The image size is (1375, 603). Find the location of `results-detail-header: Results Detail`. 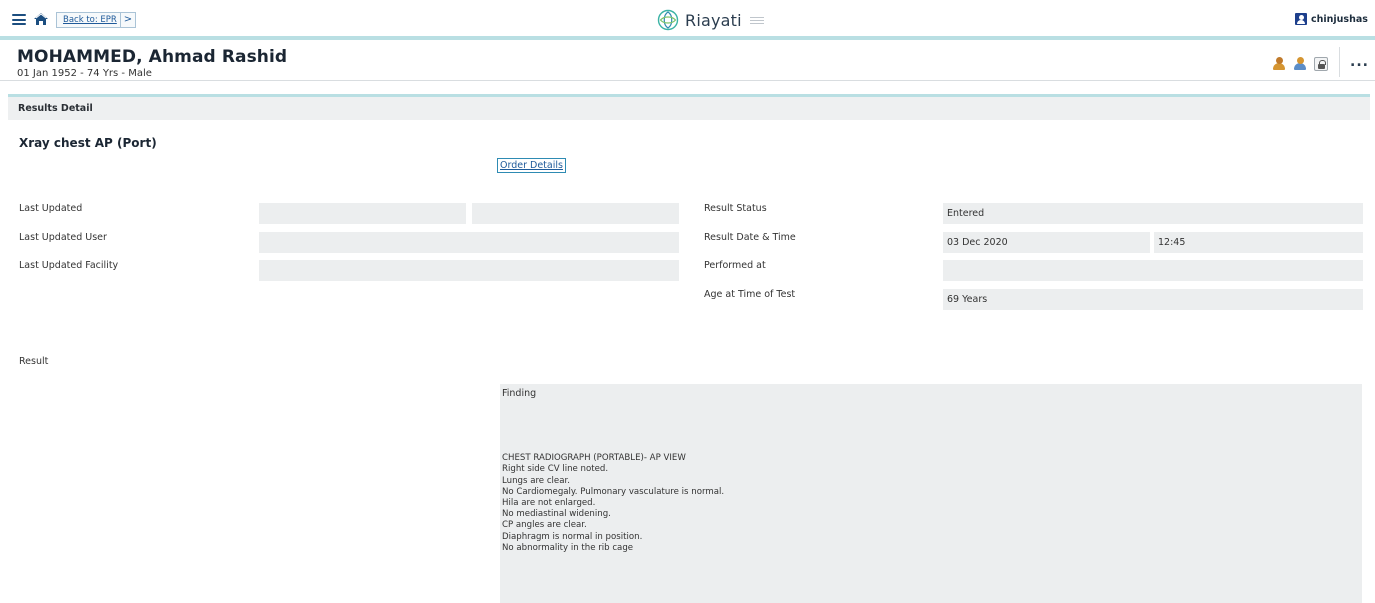

results-detail-header: Results Detail is located at coordinates (689, 108).